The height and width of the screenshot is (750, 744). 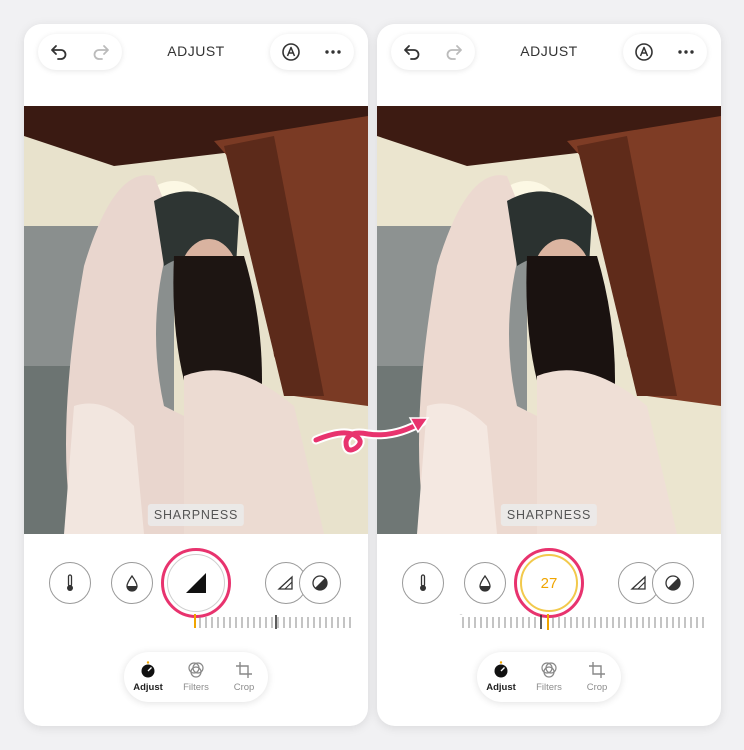 I want to click on transition-arrow-icon, so click(x=370, y=436).